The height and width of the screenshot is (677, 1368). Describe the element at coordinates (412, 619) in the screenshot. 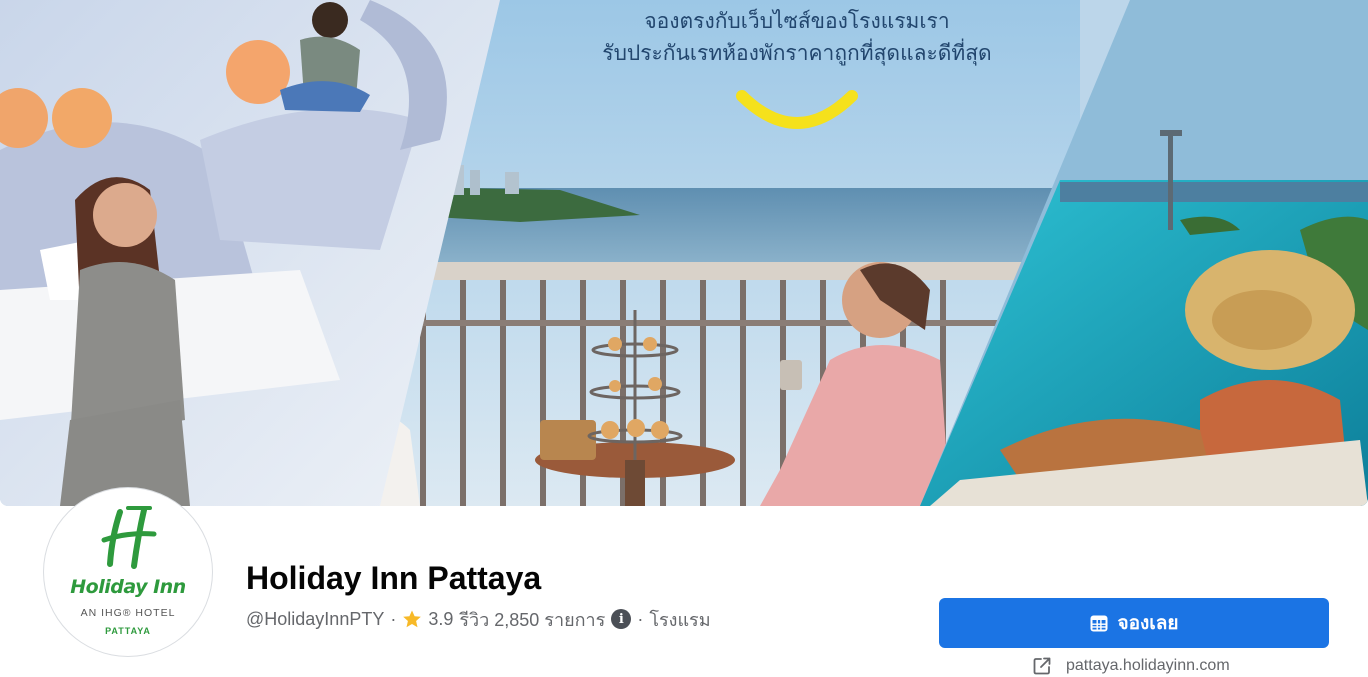

I see `star-icon` at that location.